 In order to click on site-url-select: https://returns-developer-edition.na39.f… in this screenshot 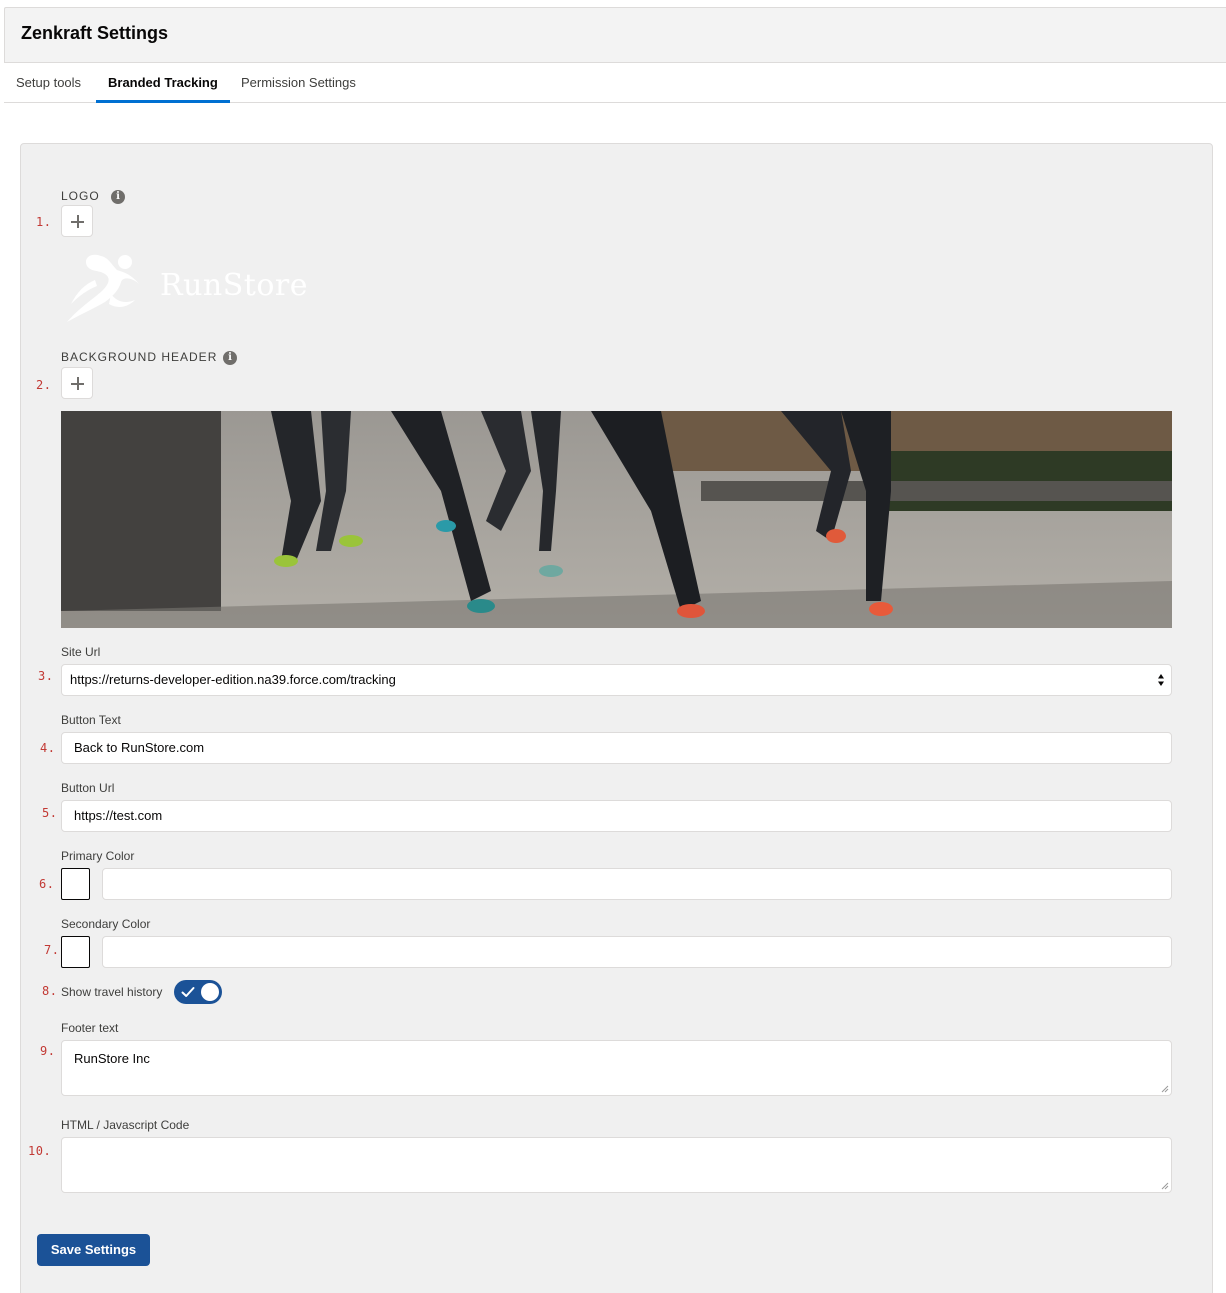, I will do `click(616, 680)`.